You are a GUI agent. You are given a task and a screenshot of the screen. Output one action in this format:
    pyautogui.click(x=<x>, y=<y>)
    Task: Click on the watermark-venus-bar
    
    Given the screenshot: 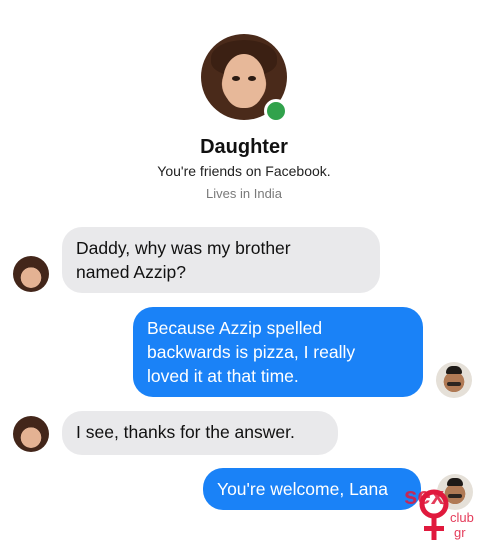 What is the action you would take?
    pyautogui.click(x=434, y=528)
    